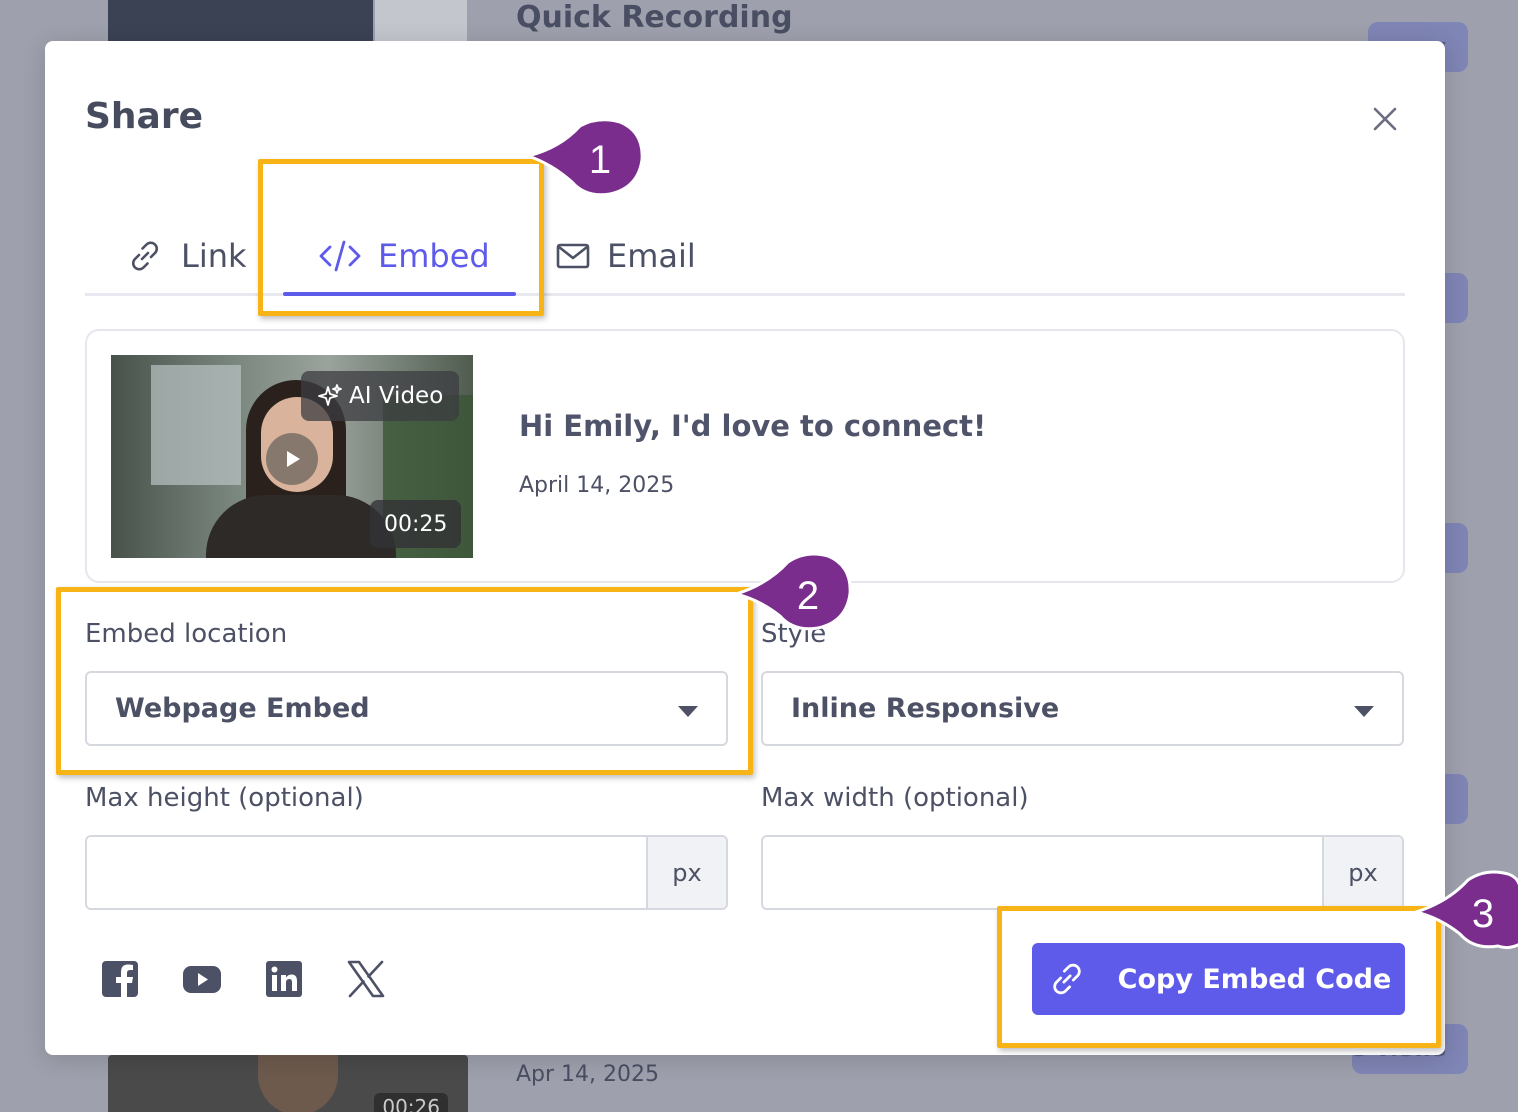  Describe the element at coordinates (416, 524) in the screenshot. I see `video-duration: 00:25` at that location.